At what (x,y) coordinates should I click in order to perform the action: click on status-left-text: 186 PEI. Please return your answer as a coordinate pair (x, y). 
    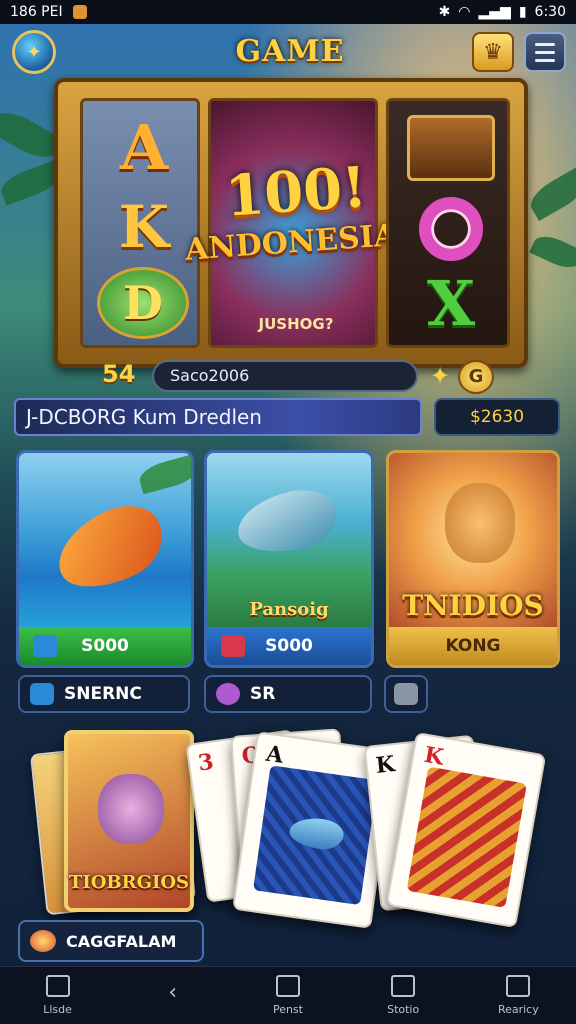
    Looking at the image, I should click on (36, 12).